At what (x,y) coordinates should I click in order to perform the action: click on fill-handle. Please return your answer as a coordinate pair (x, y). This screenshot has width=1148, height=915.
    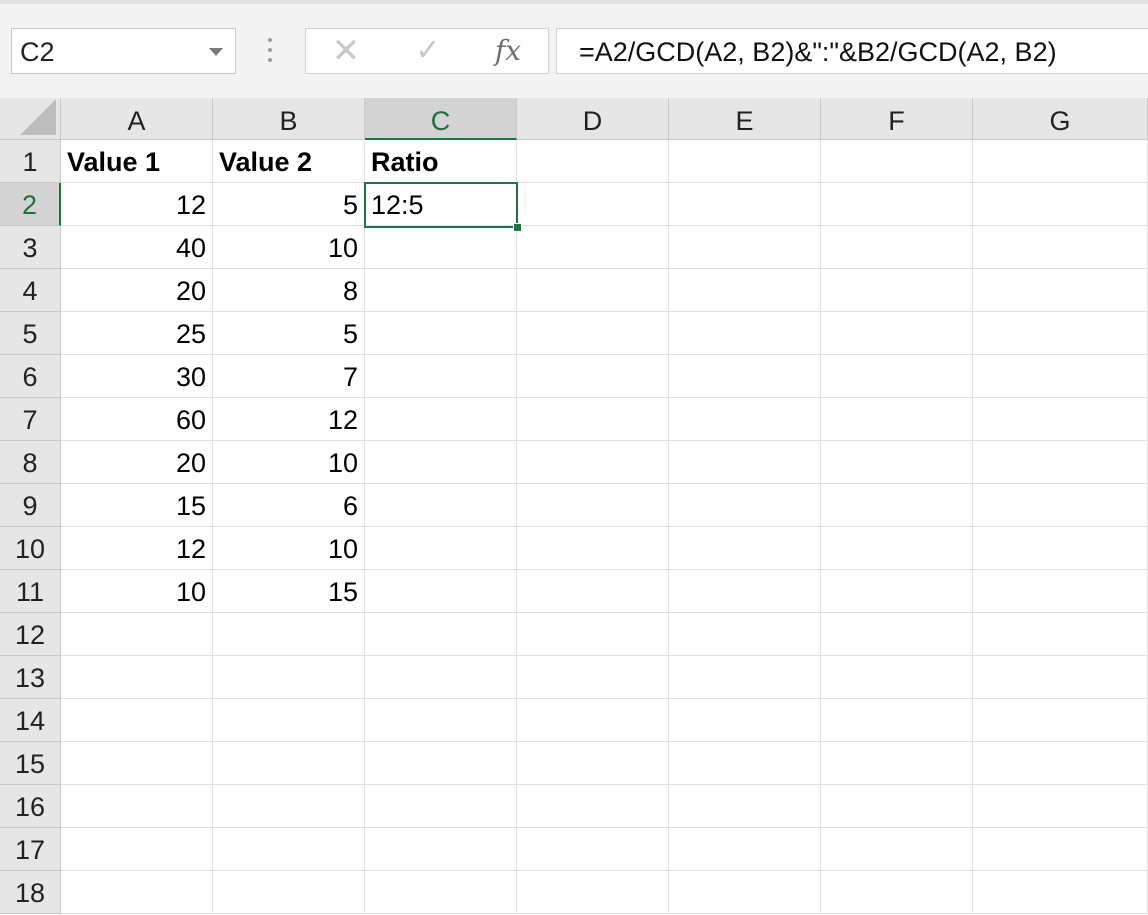
    Looking at the image, I should click on (517, 227).